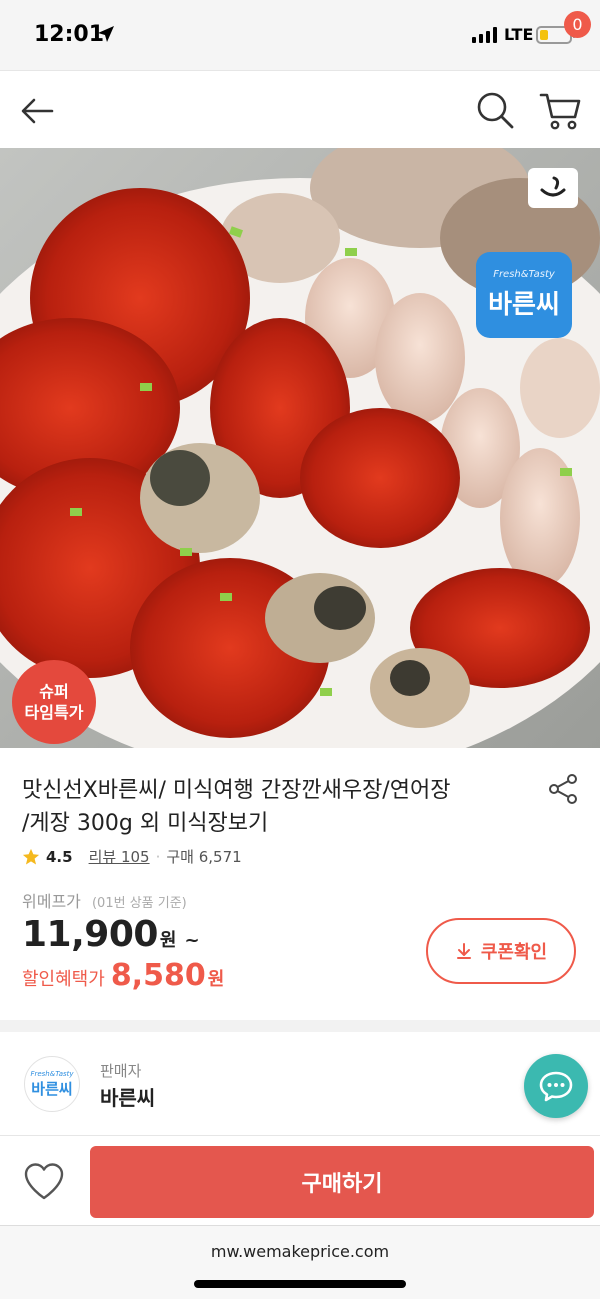  What do you see at coordinates (342, 1182) in the screenshot?
I see `buy-button: 구매하기` at bounding box center [342, 1182].